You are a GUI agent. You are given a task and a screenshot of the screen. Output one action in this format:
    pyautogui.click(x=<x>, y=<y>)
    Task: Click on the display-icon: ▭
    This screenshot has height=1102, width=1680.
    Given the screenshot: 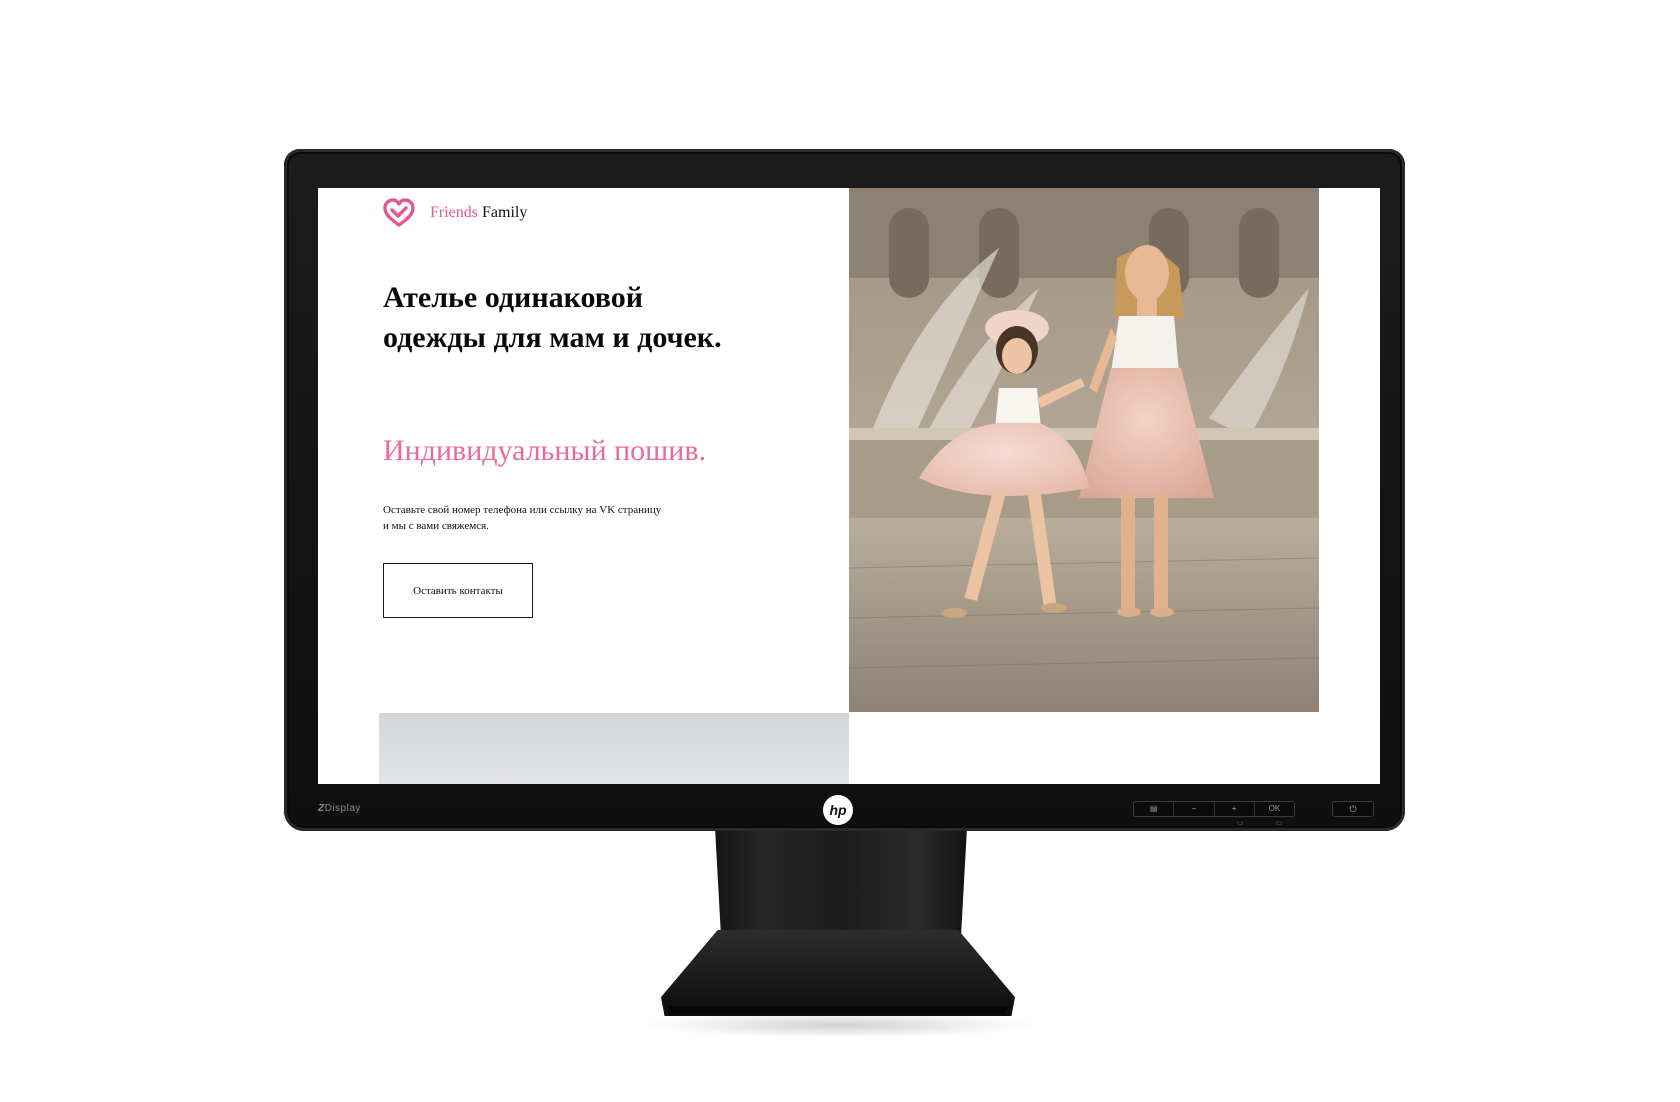 What is the action you would take?
    pyautogui.click(x=1279, y=823)
    